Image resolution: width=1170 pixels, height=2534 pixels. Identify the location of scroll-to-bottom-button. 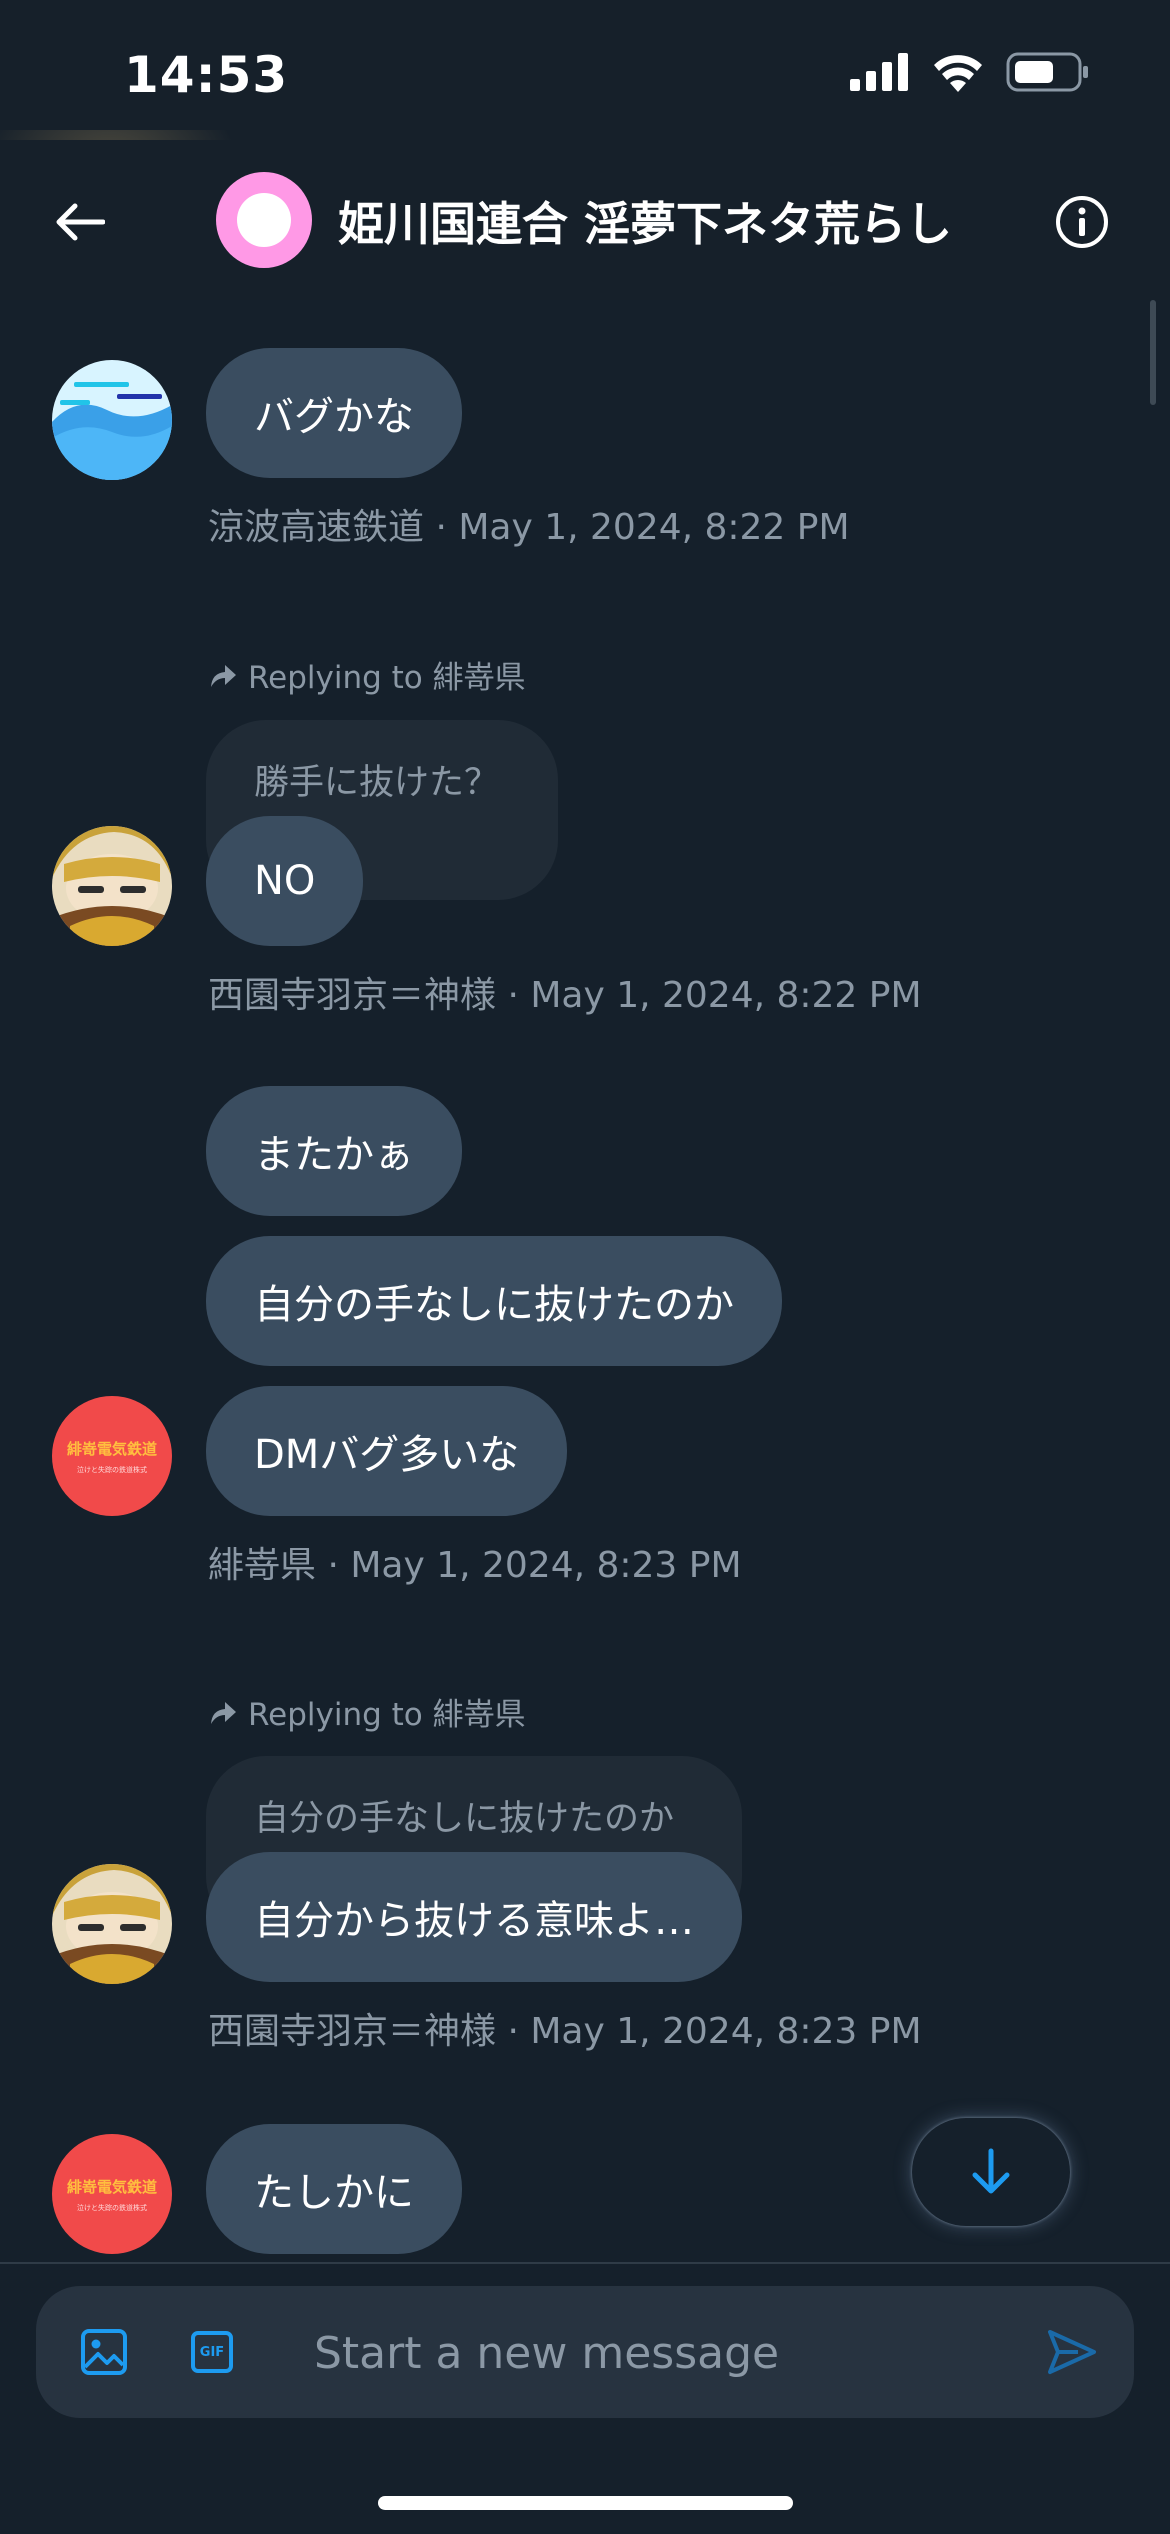
(991, 2172).